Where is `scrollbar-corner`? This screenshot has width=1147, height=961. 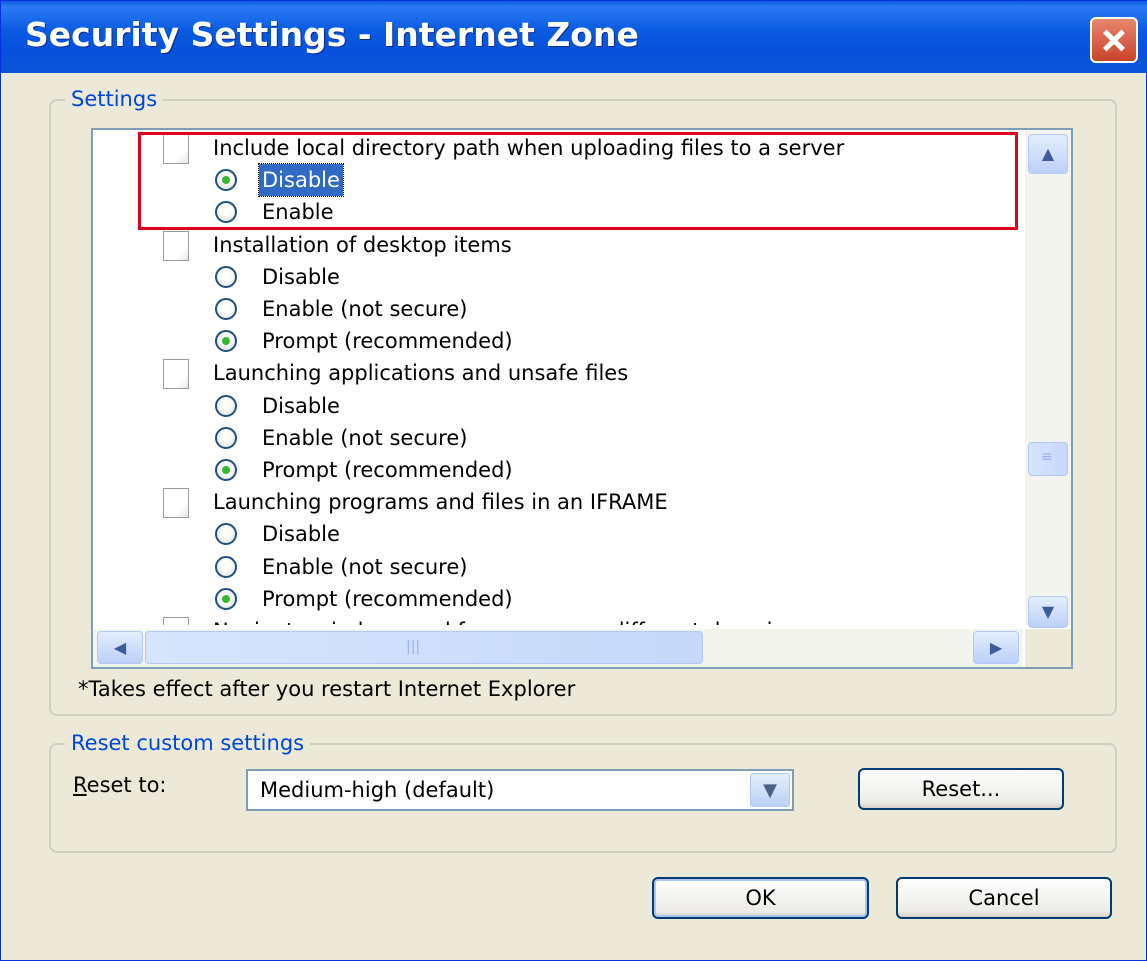 scrollbar-corner is located at coordinates (1048, 648).